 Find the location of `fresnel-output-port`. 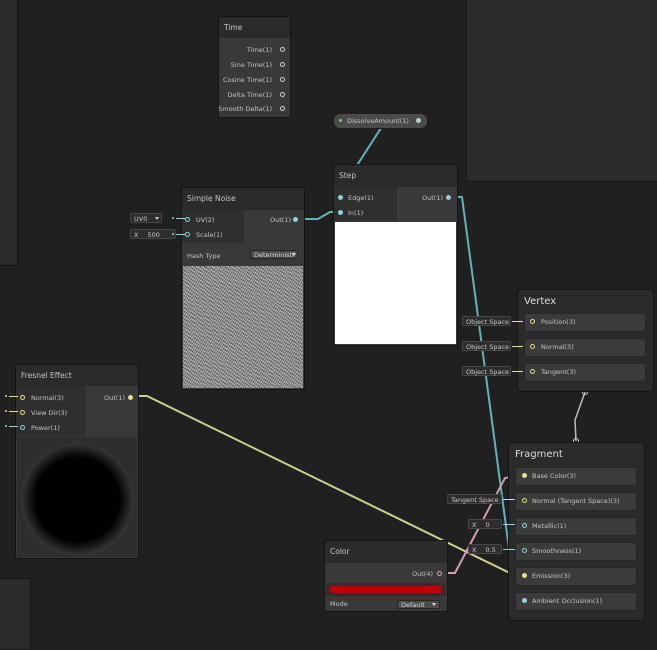

fresnel-output-port is located at coordinates (130, 397).